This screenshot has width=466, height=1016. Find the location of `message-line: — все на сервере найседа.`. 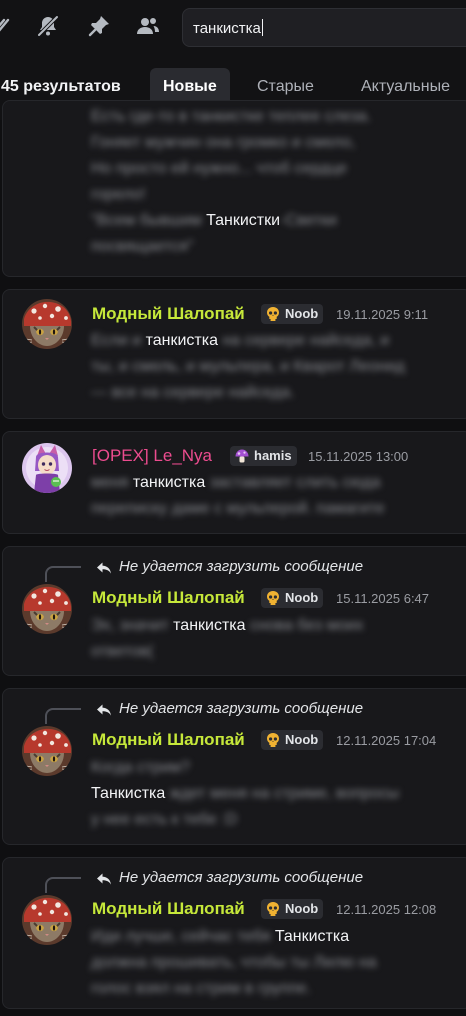

message-line: — все на сервере найседа. is located at coordinates (277, 393).